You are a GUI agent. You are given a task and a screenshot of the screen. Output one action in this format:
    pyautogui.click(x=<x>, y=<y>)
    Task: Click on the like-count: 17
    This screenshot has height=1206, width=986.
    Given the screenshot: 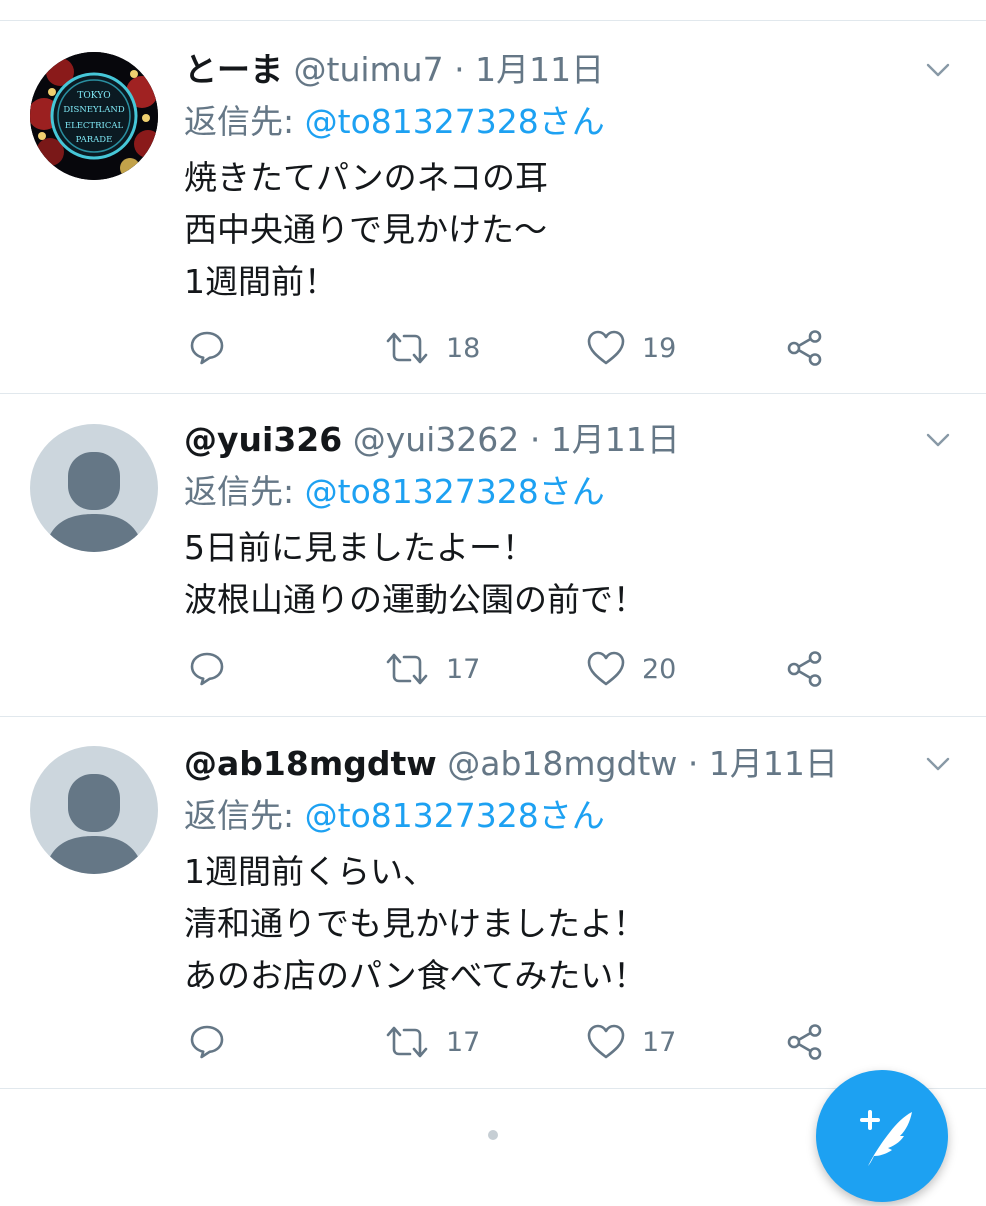 What is the action you would take?
    pyautogui.click(x=659, y=1042)
    